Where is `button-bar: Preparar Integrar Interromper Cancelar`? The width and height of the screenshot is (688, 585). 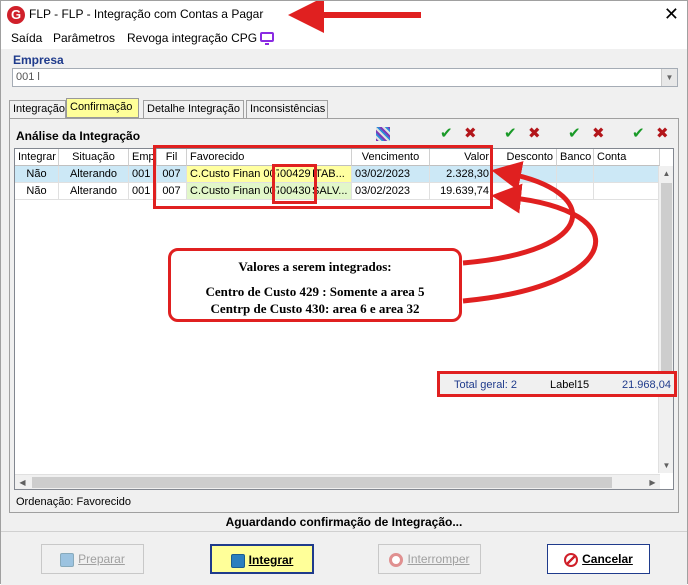
button-bar: Preparar Integrar Interromper Cancelar is located at coordinates (344, 558).